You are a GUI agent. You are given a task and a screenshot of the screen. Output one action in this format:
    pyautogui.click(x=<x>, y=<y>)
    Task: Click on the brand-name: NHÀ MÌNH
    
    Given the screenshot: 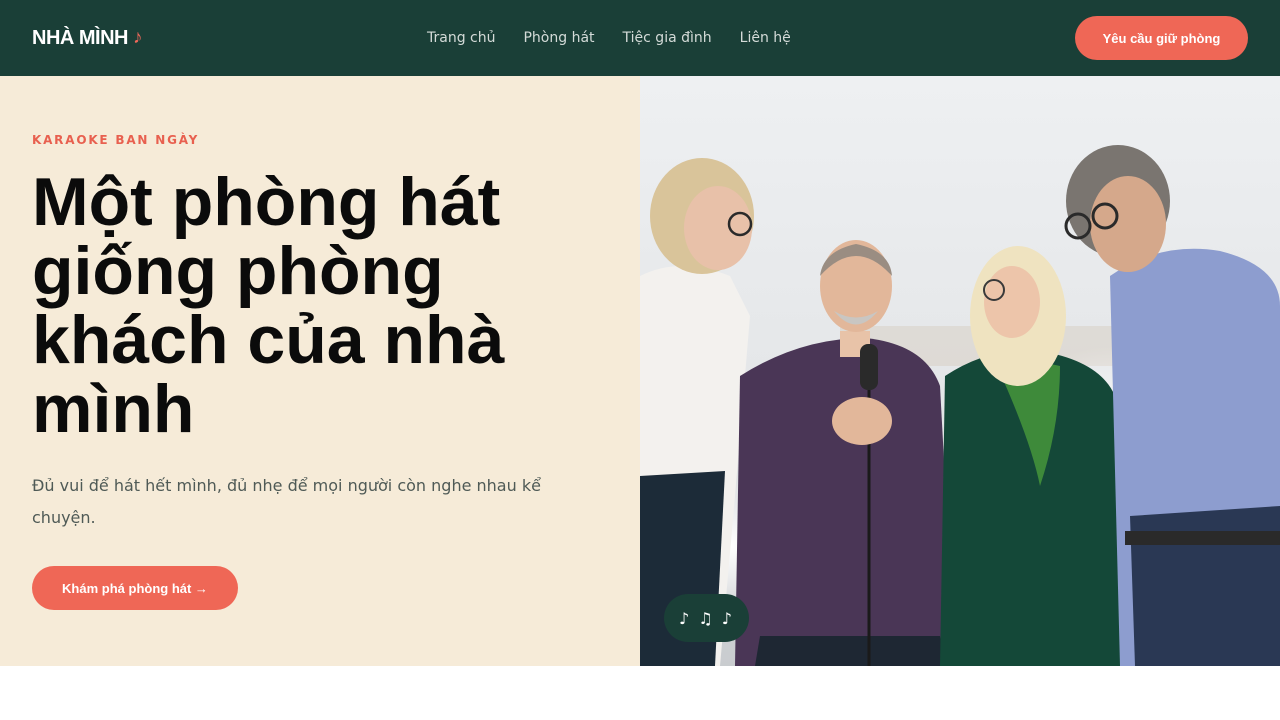 What is the action you would take?
    pyautogui.click(x=80, y=37)
    